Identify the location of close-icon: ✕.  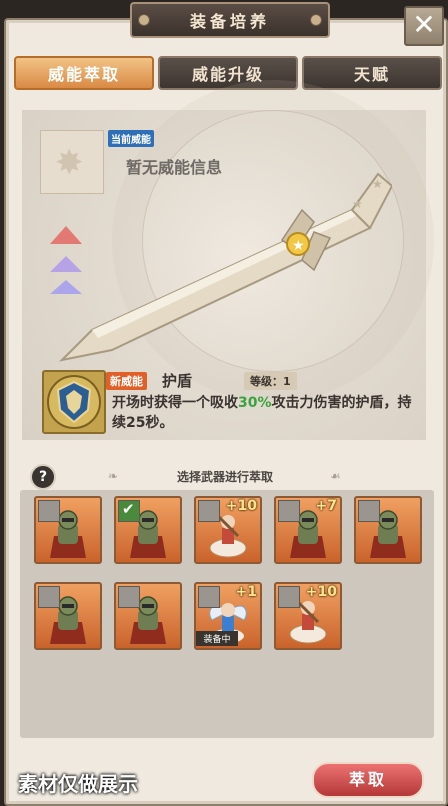
(424, 24).